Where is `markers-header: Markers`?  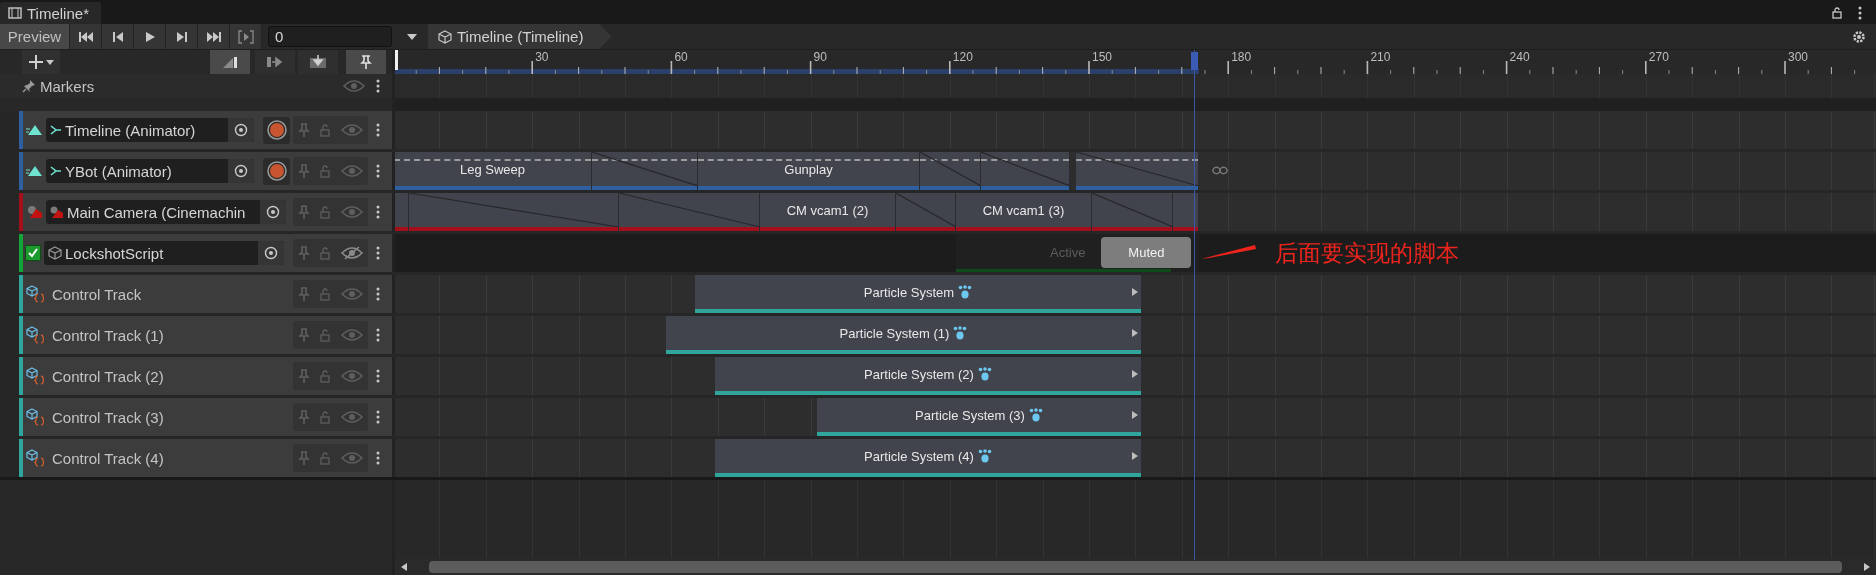
markers-header: Markers is located at coordinates (196, 86).